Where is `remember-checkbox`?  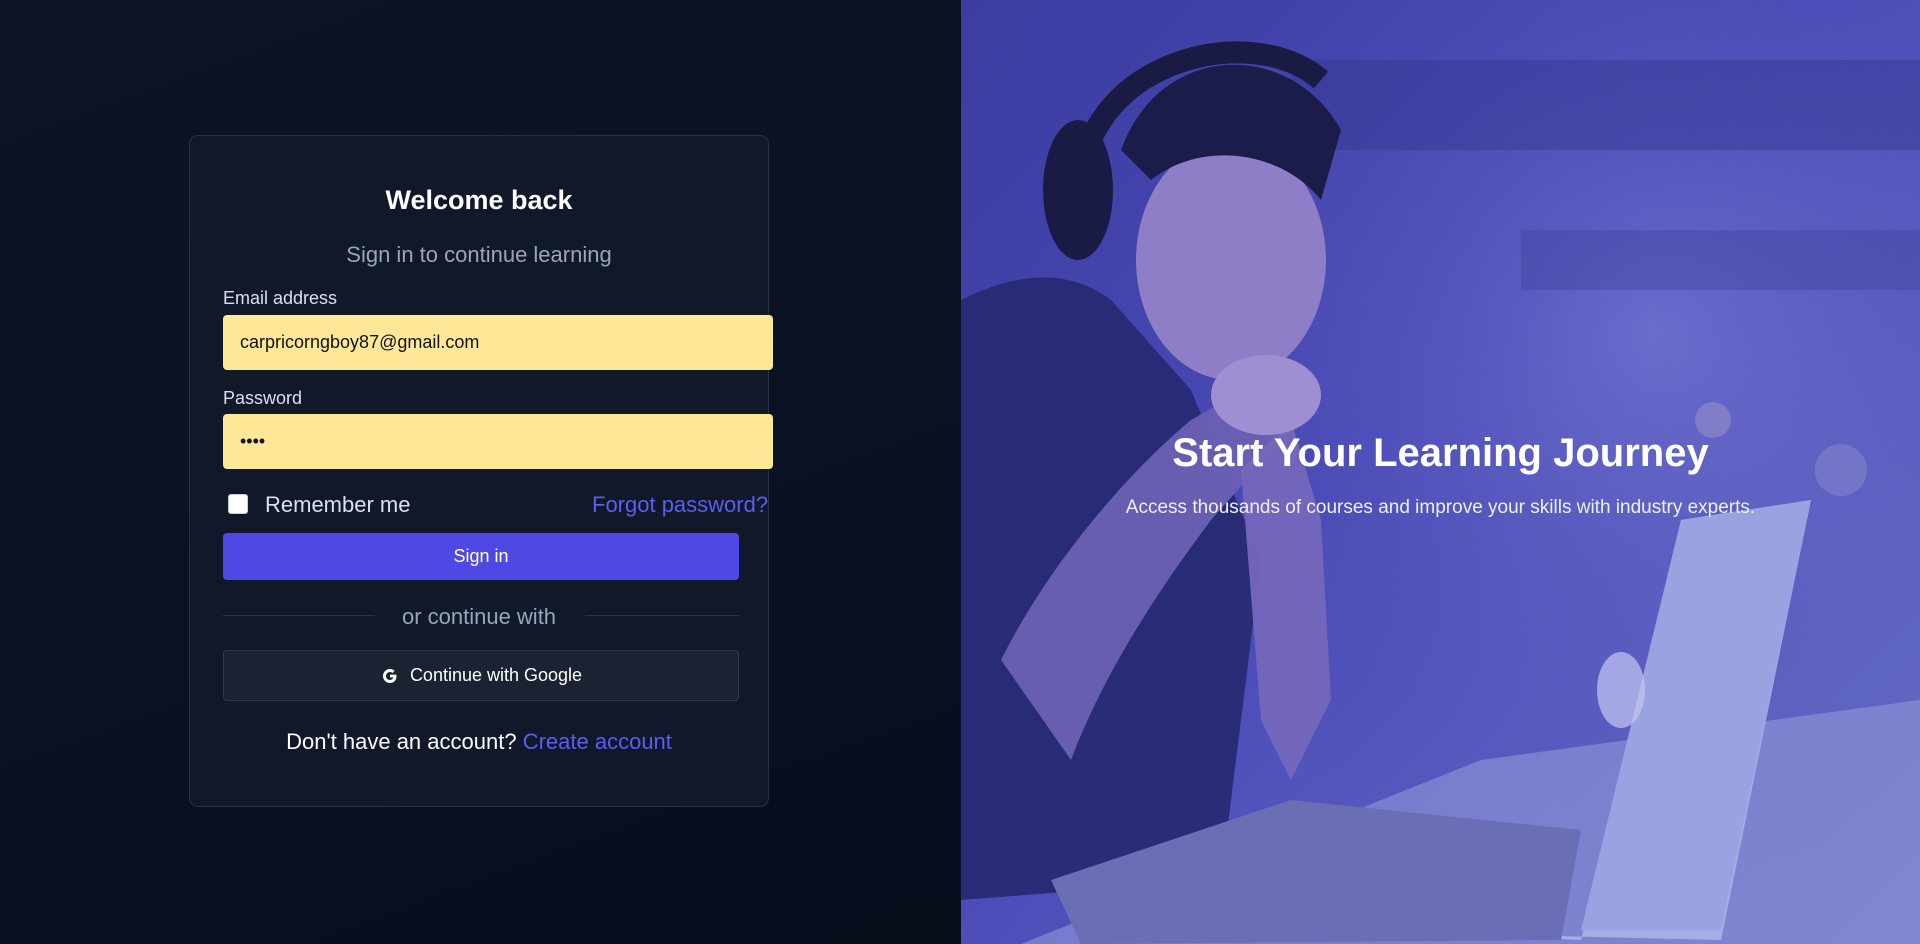 remember-checkbox is located at coordinates (238, 504).